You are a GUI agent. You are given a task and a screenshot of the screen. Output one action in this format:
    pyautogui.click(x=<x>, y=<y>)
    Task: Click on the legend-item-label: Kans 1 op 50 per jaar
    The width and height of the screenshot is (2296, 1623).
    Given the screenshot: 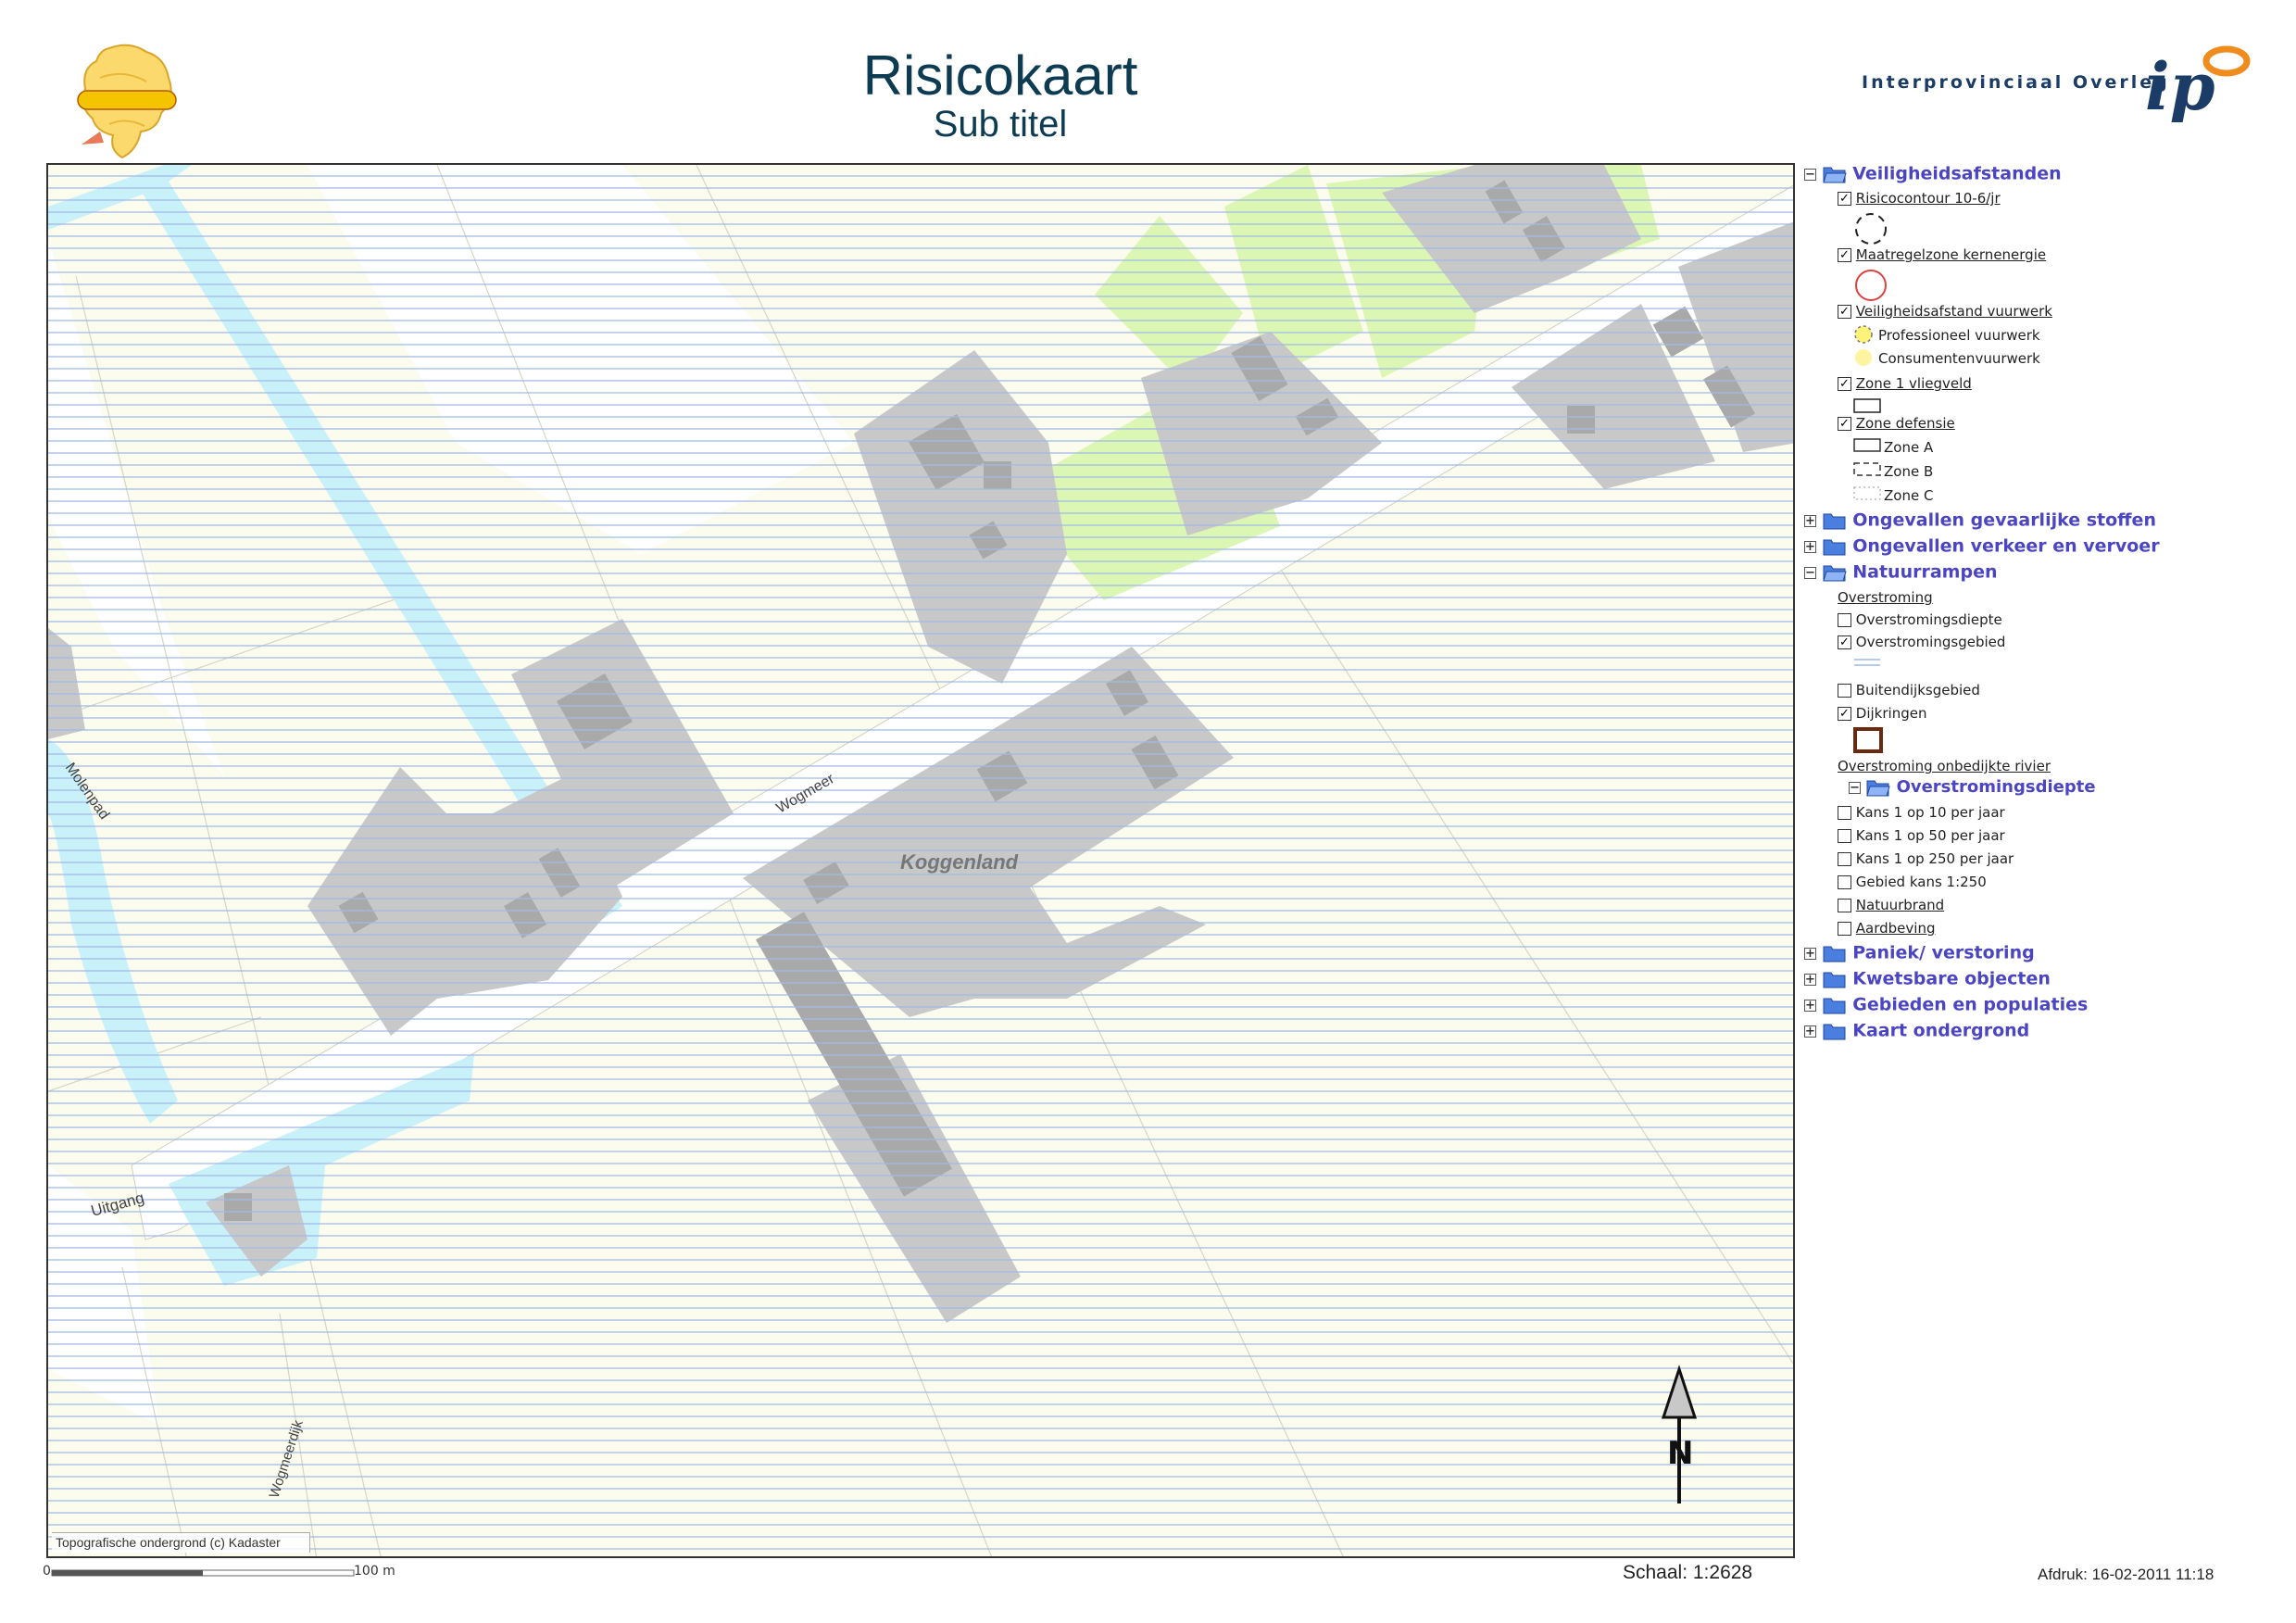 What is the action you would take?
    pyautogui.click(x=1930, y=835)
    